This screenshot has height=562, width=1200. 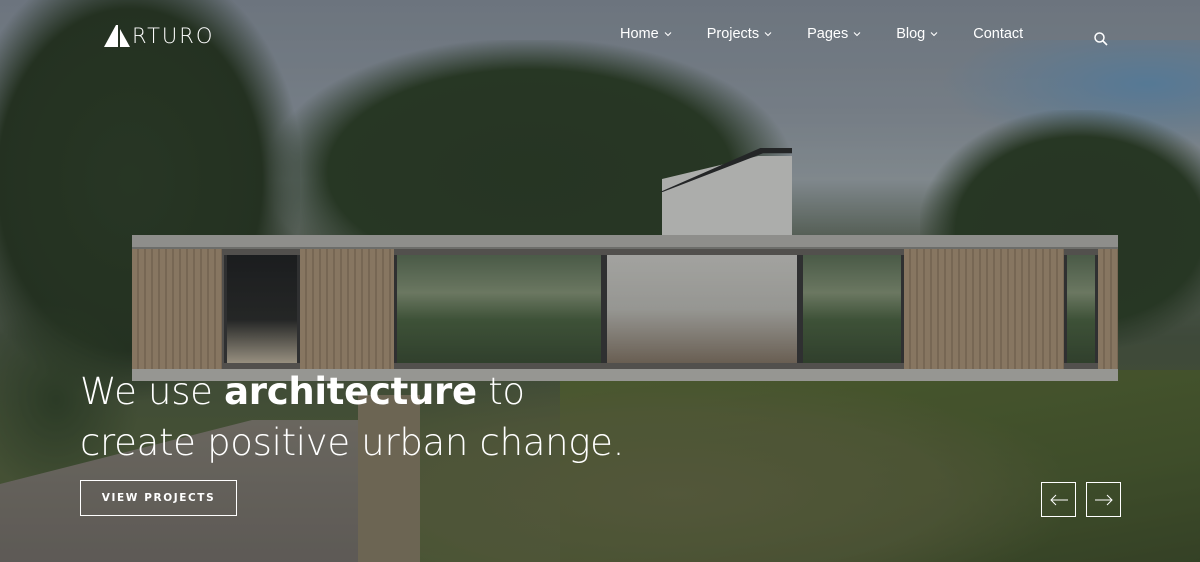 I want to click on nav-item-label: Contact, so click(x=998, y=34).